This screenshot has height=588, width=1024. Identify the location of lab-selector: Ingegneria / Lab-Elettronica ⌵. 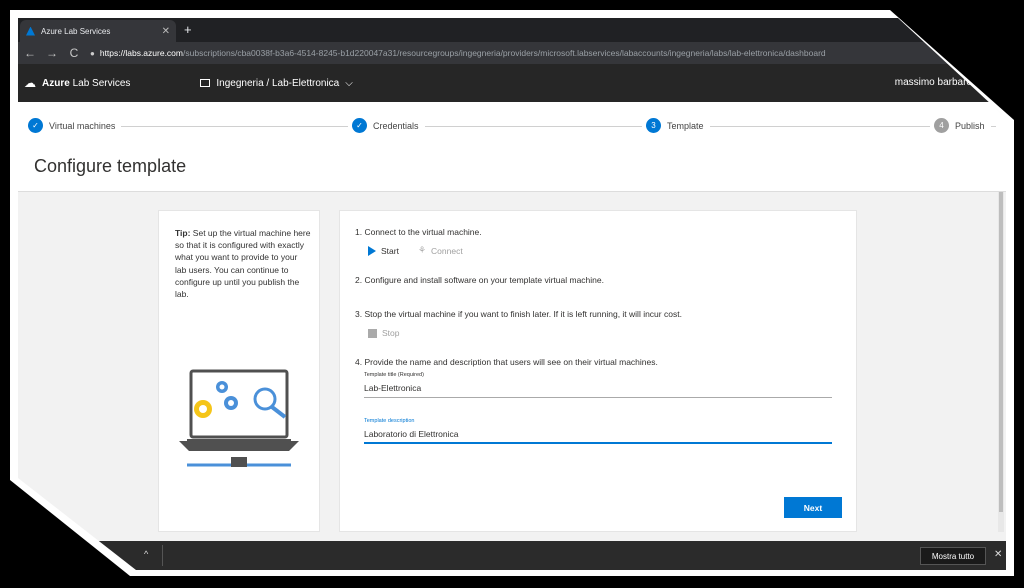
(276, 83).